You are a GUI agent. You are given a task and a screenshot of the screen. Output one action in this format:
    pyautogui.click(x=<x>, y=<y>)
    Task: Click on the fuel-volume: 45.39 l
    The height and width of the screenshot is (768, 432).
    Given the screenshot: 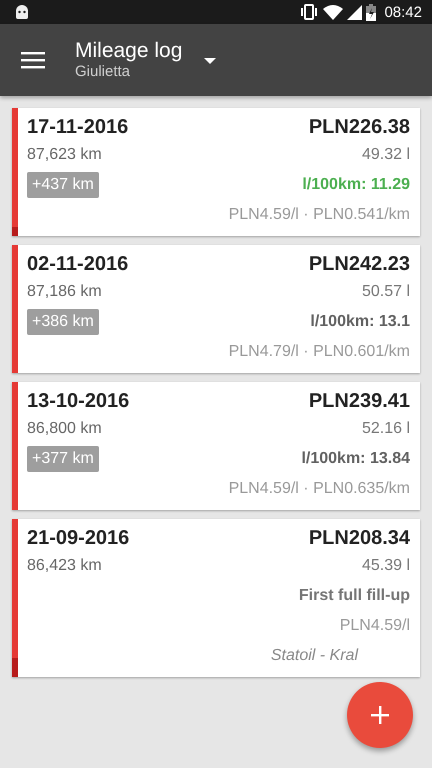 What is the action you would take?
    pyautogui.click(x=386, y=566)
    